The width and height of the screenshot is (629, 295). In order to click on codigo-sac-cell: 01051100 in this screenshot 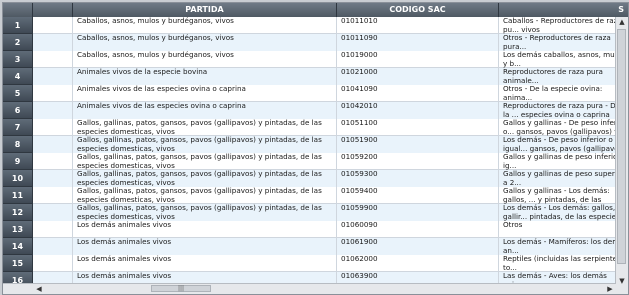, I will do `click(418, 127)`.